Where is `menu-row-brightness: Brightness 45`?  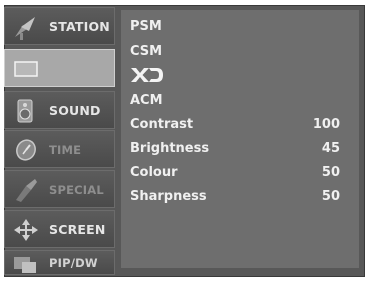 menu-row-brightness: Brightness 45 is located at coordinates (240, 149).